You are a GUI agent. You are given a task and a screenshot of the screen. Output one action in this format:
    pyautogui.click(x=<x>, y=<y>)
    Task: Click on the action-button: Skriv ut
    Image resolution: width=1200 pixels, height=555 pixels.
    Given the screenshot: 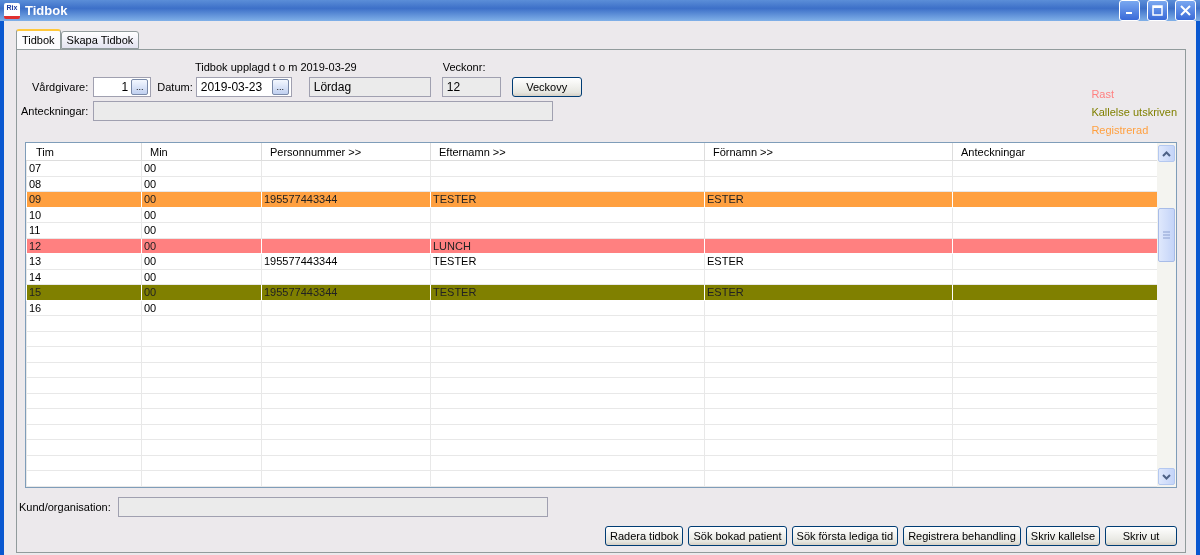 What is the action you would take?
    pyautogui.click(x=1141, y=536)
    